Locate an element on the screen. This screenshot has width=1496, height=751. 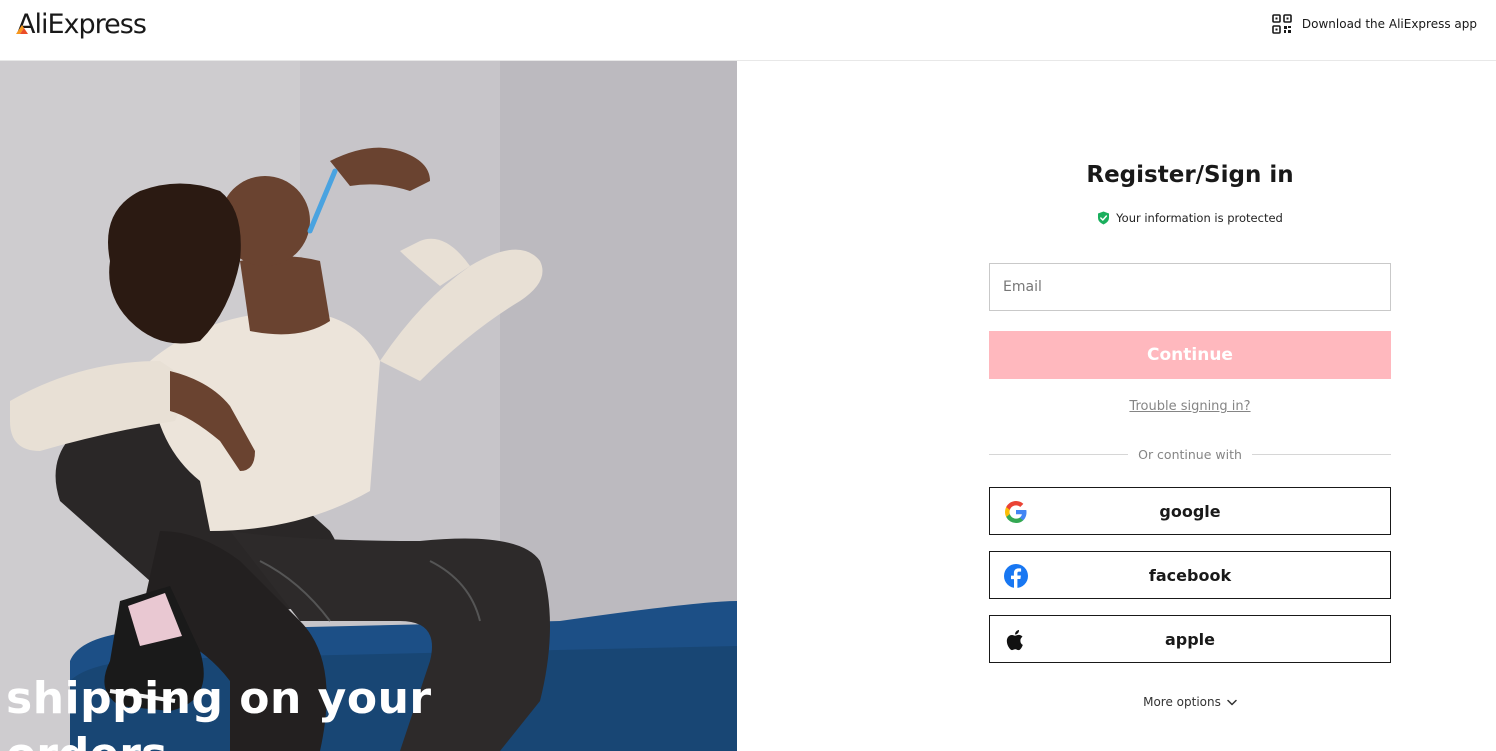
protected-notice: Your information is protected is located at coordinates (1190, 218).